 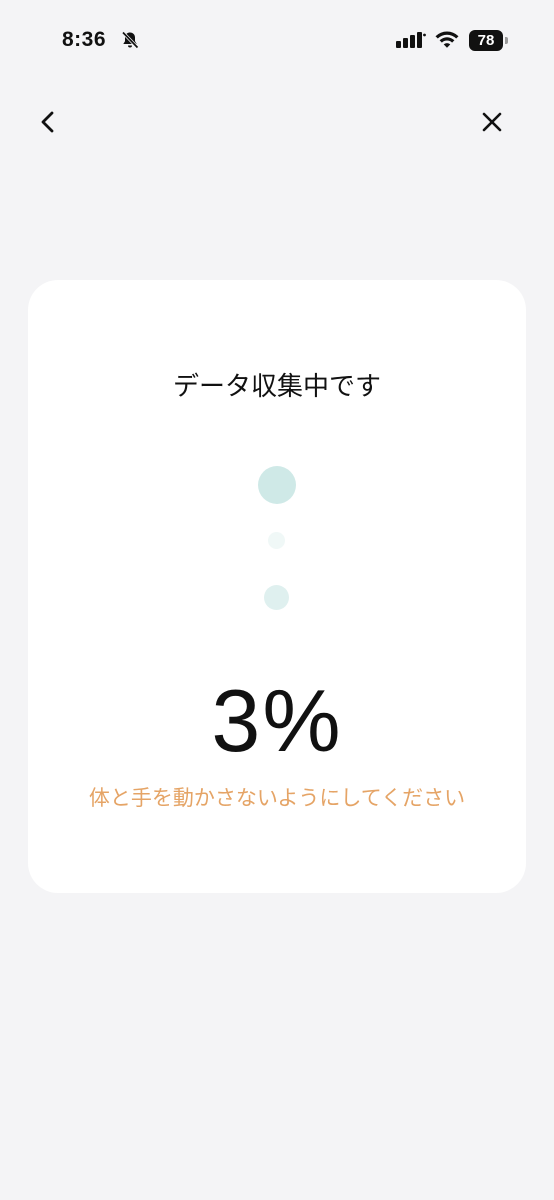 I want to click on signal-icon, so click(x=411, y=40).